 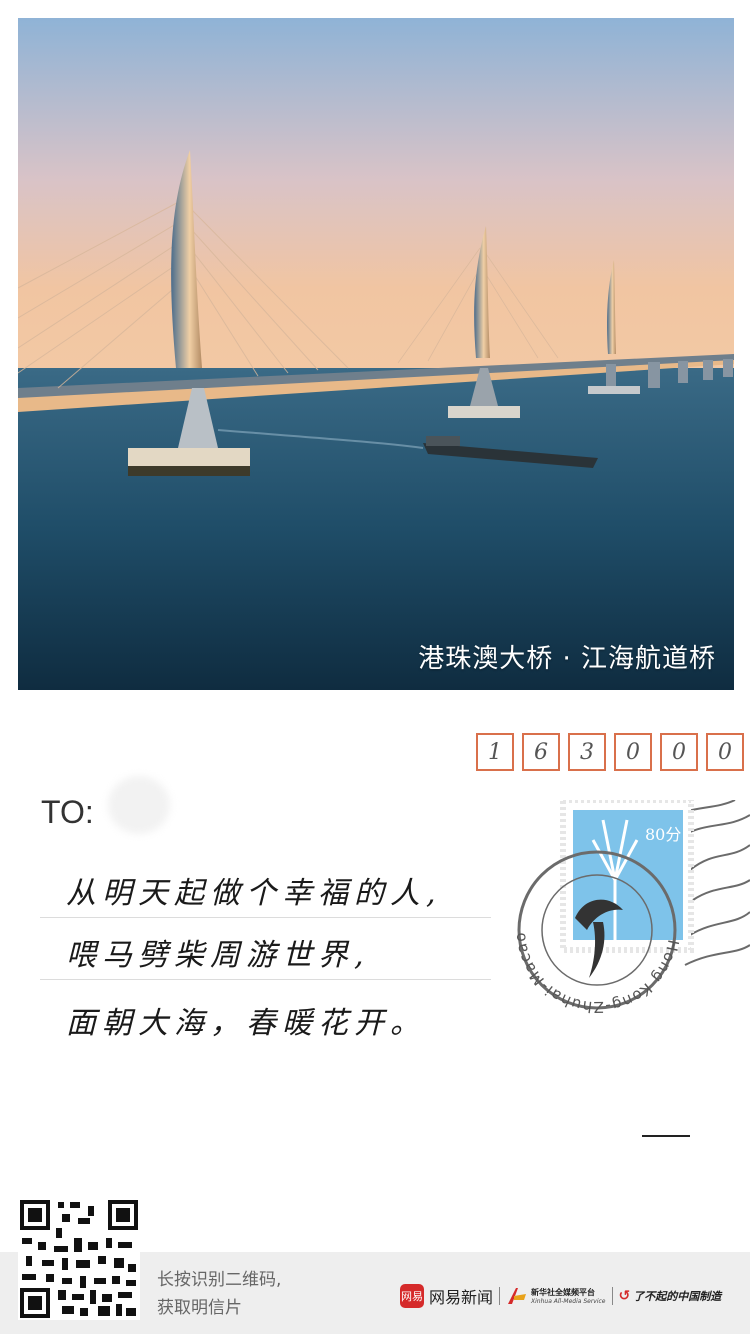 I want to click on xinhua-en-label: Xinhua All-Media Service, so click(x=568, y=1301).